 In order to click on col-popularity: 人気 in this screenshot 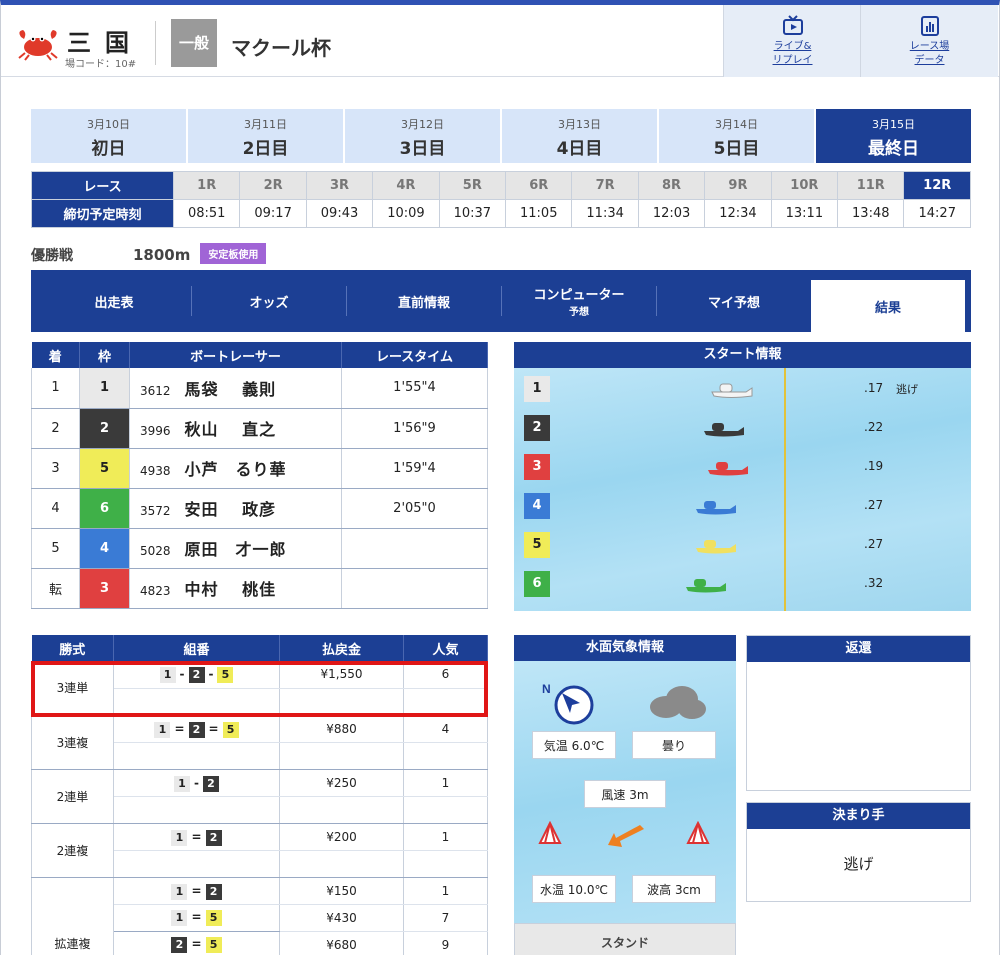, I will do `click(445, 648)`.